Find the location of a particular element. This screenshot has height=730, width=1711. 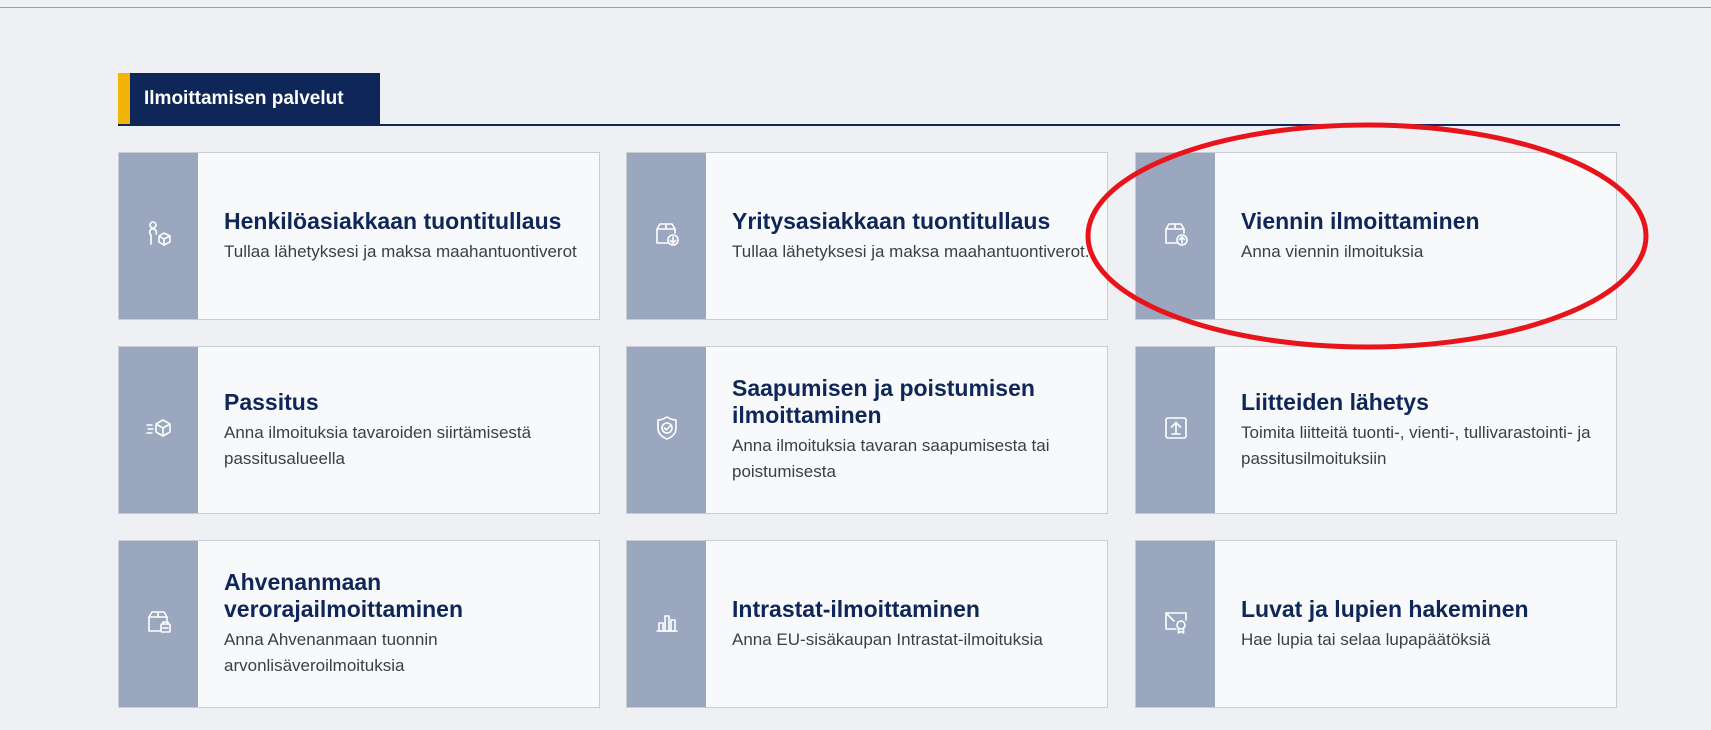

card-title: Luvat ja lupien hakeminen is located at coordinates (1385, 608).